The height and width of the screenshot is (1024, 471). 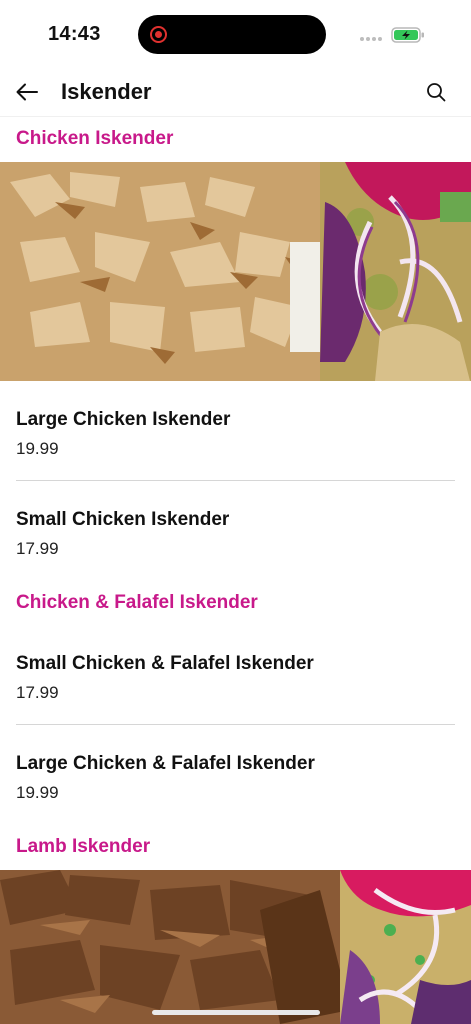 I want to click on app-header: Iskender, so click(x=235, y=93).